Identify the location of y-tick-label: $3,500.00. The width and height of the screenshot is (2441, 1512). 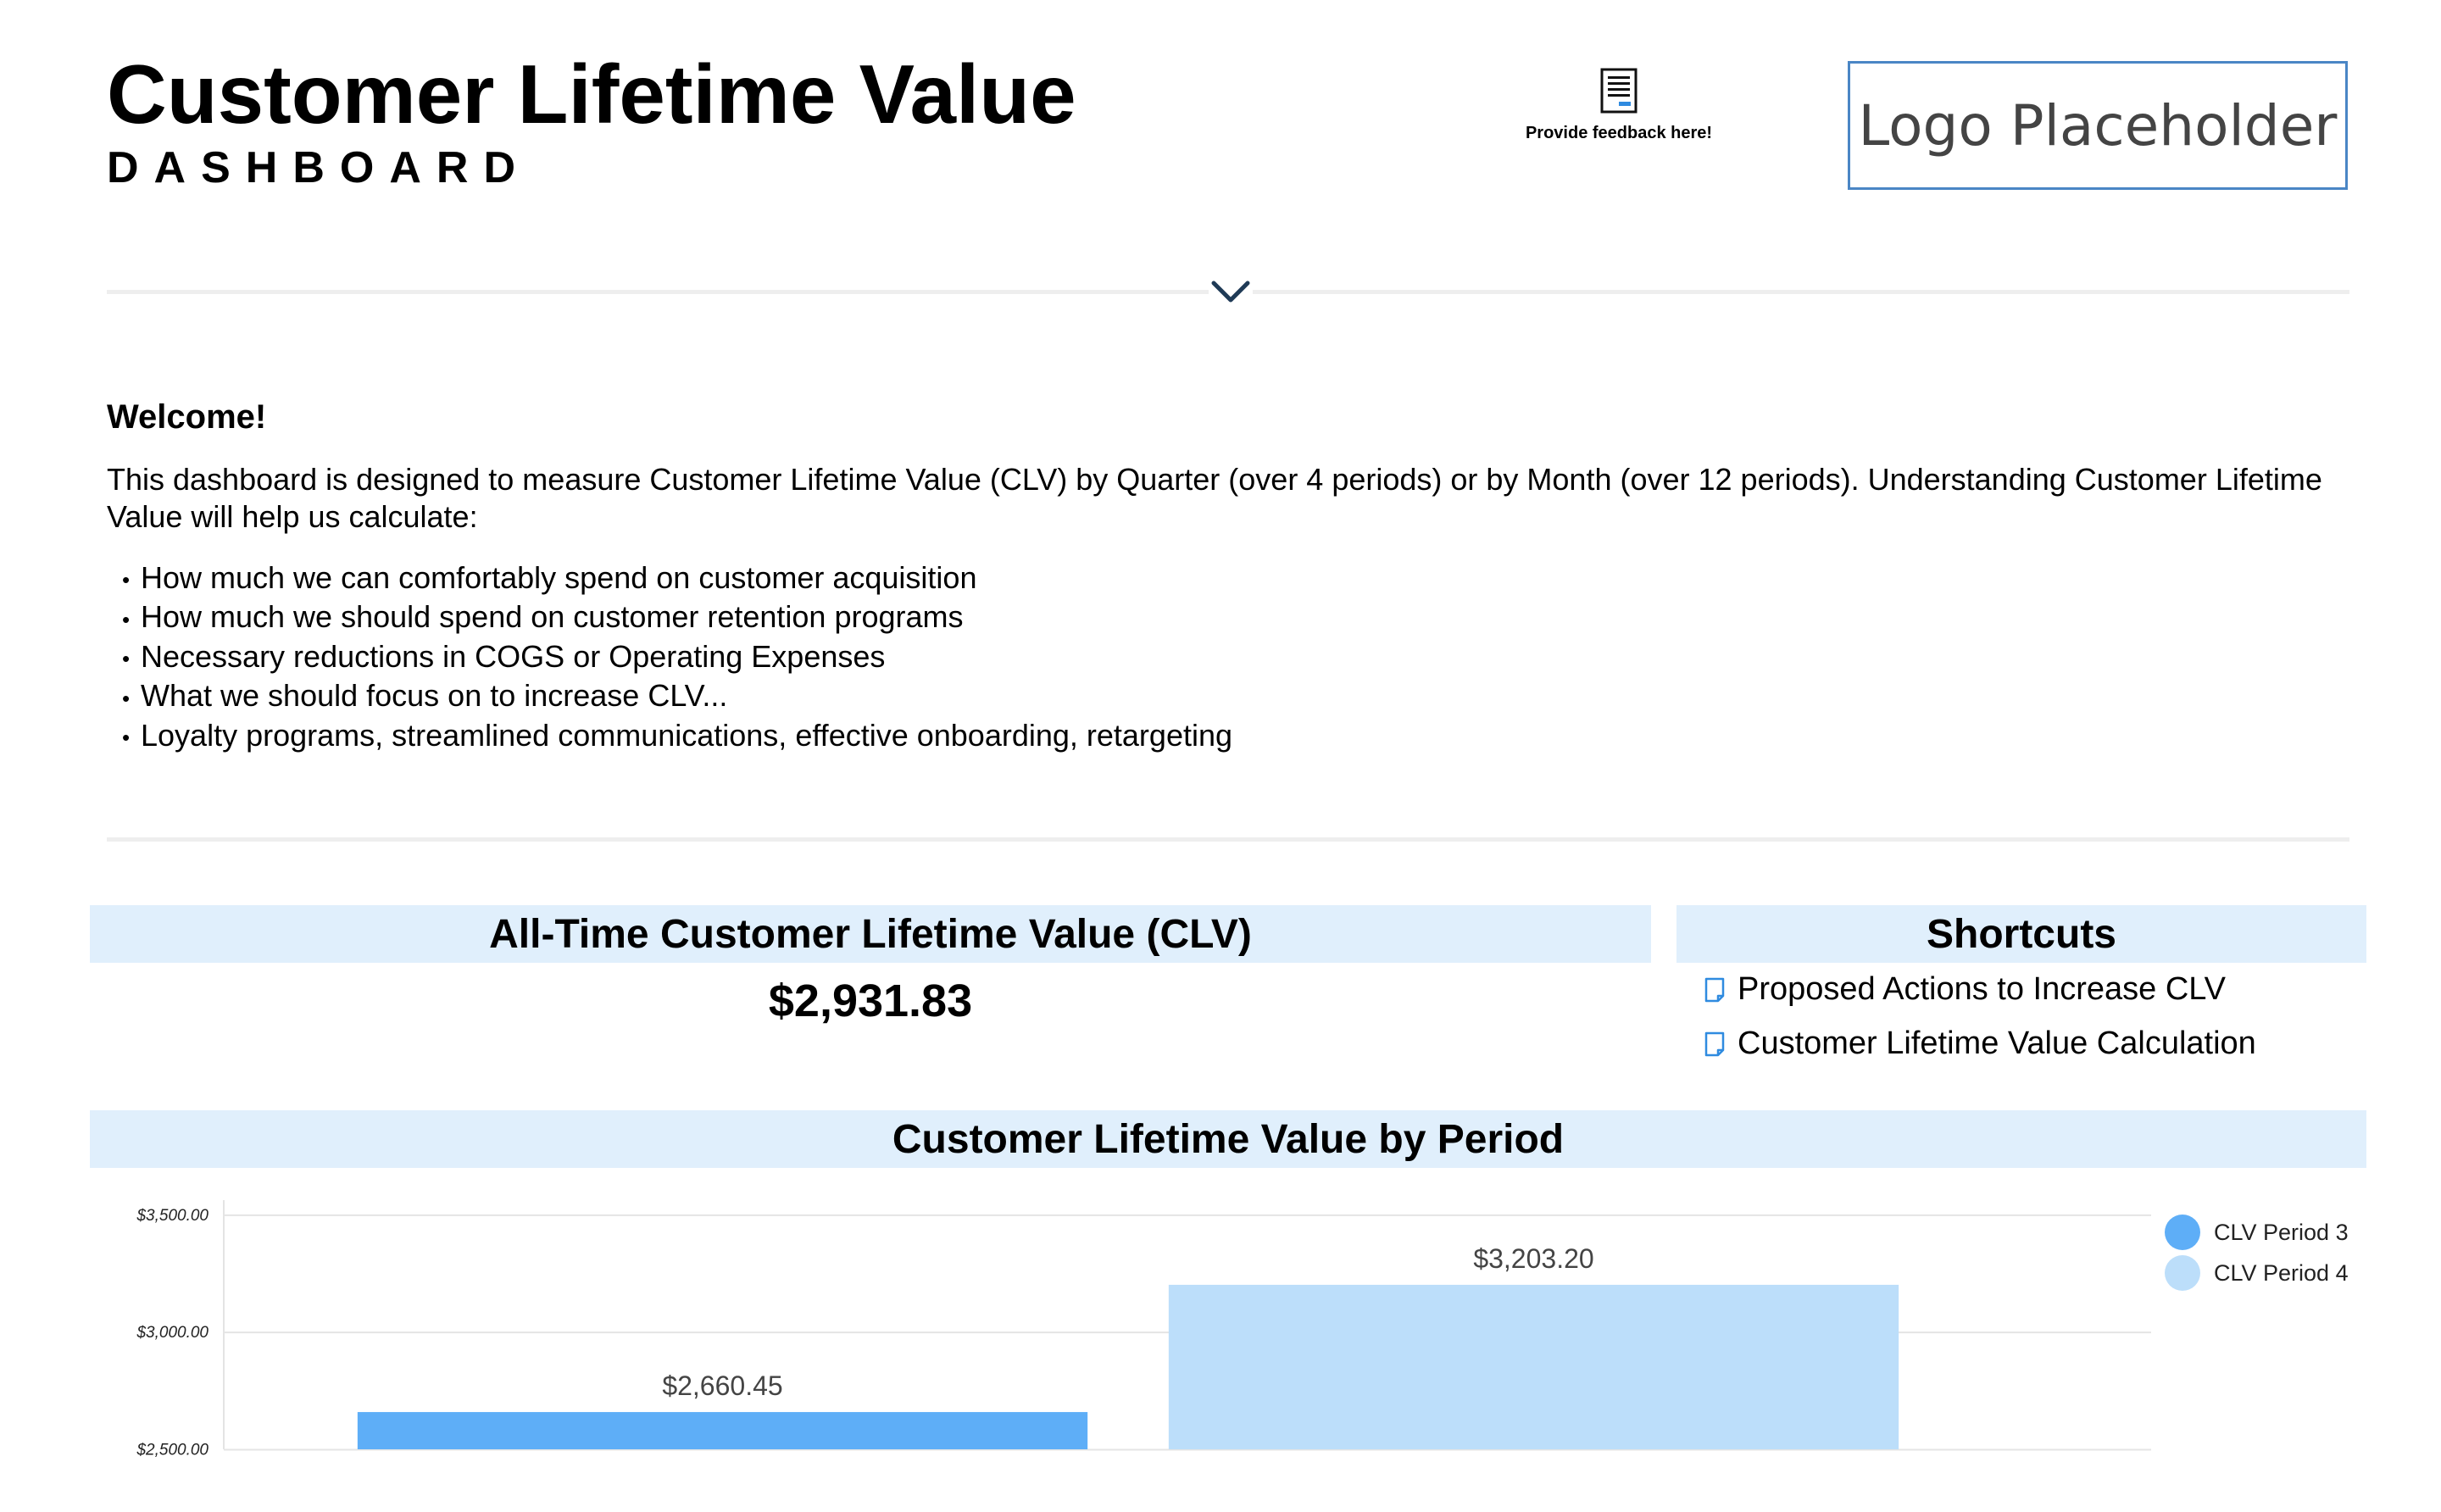
(173, 1216).